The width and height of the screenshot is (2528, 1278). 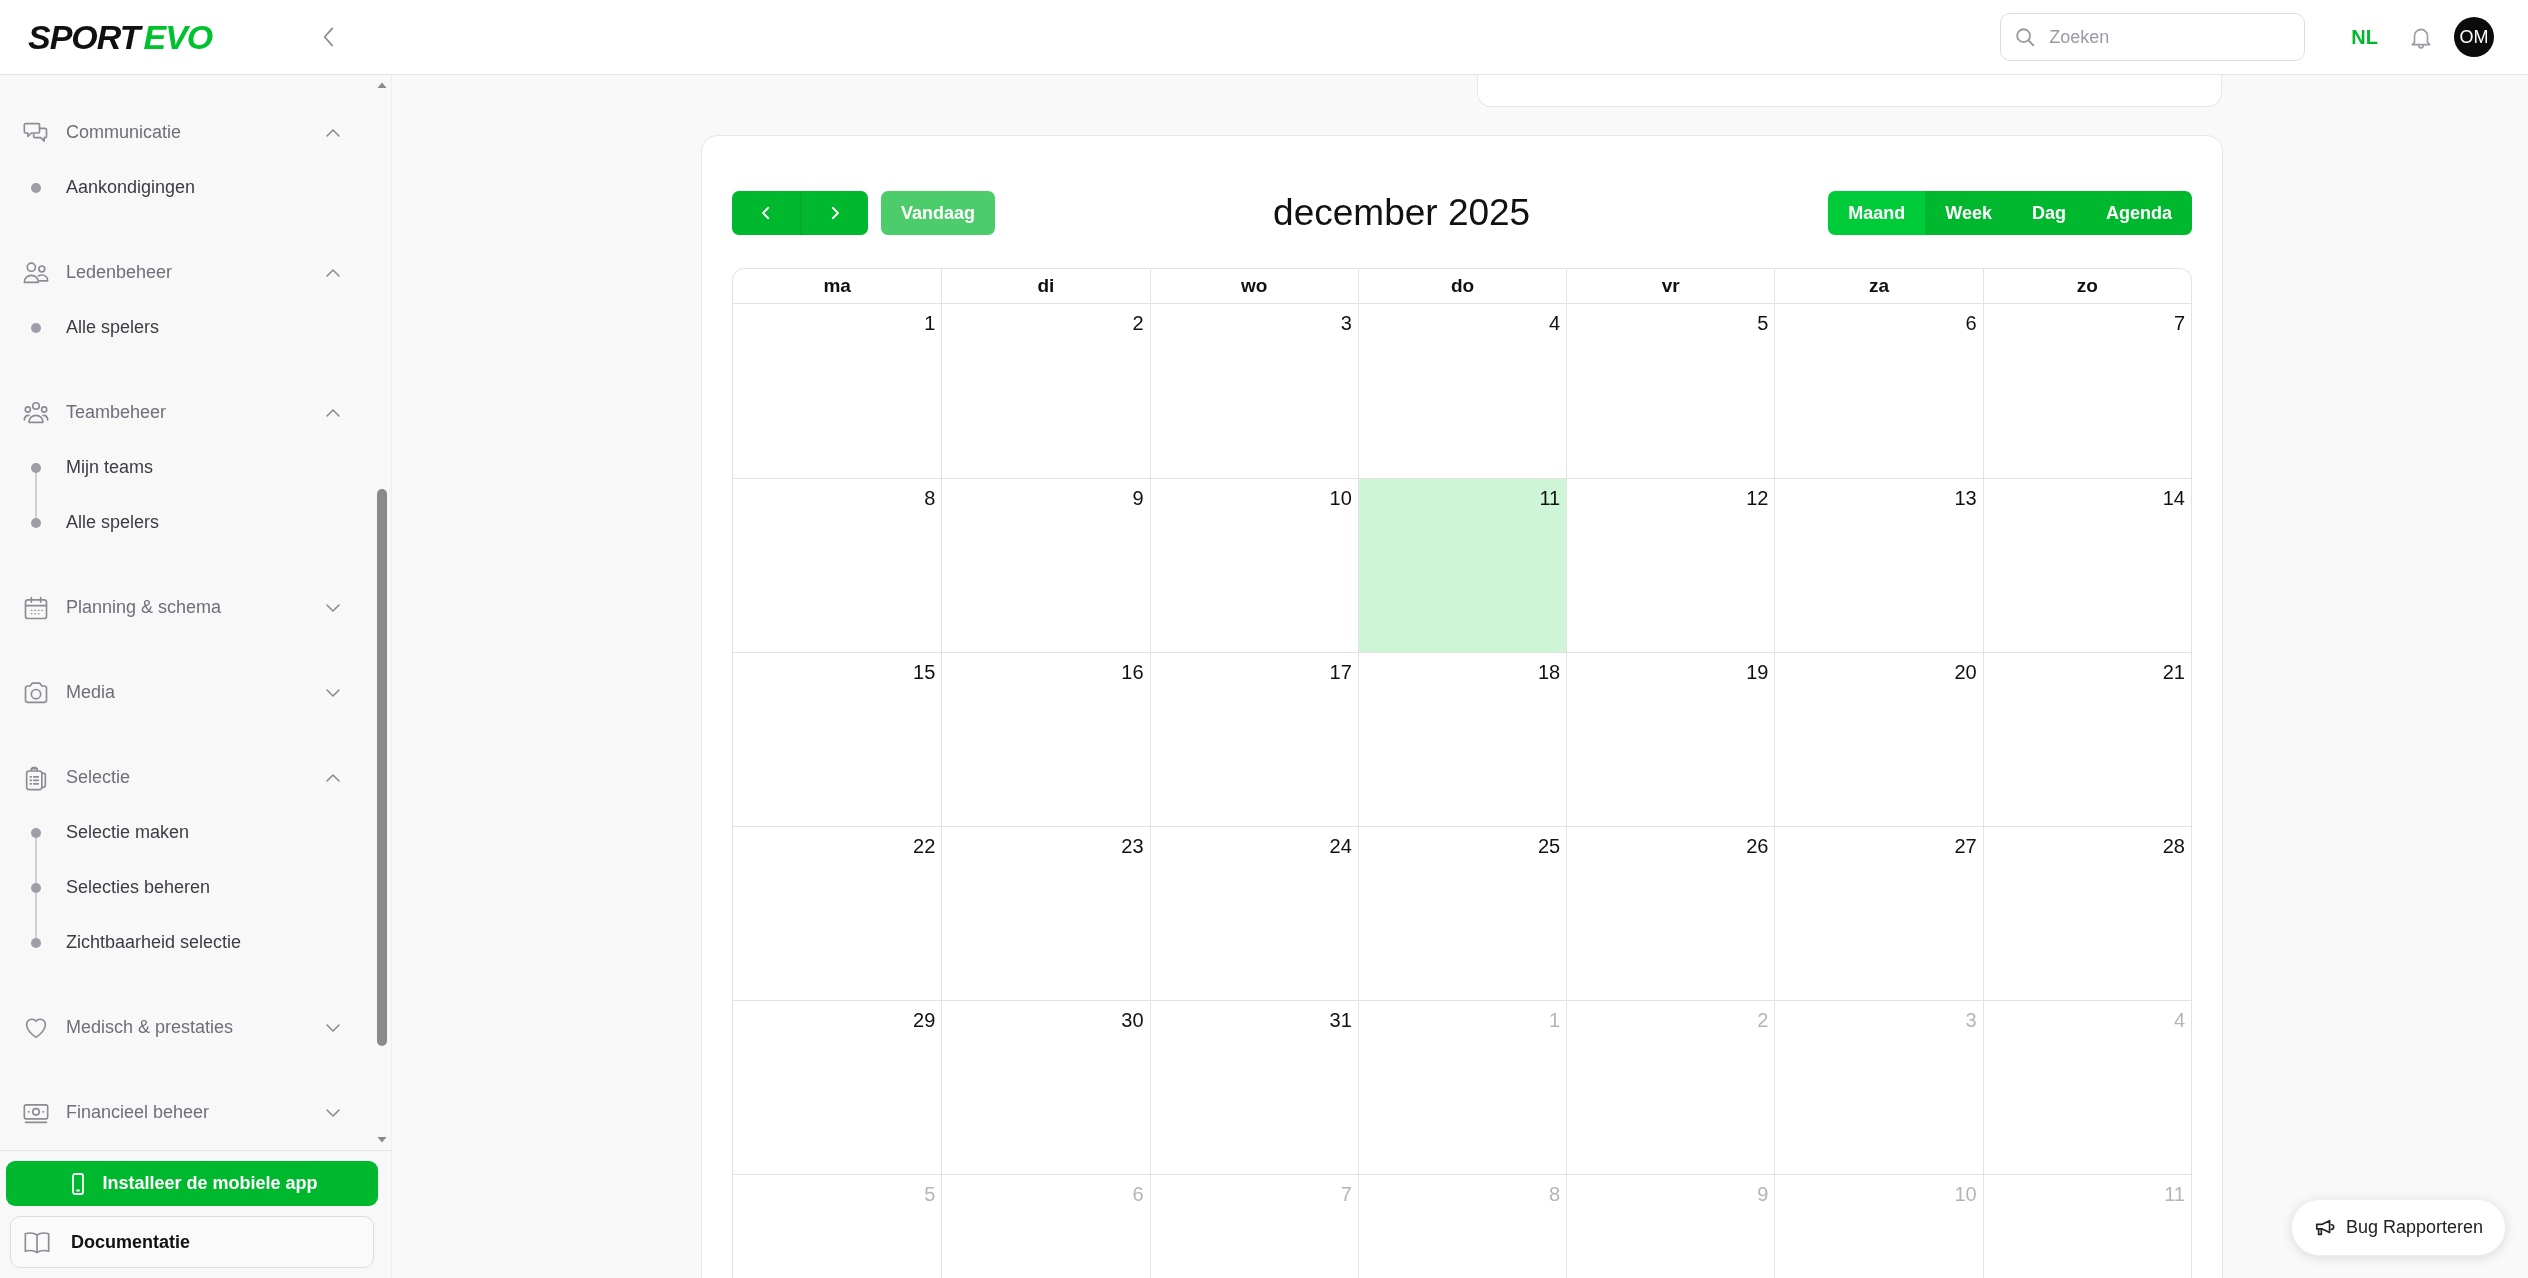 What do you see at coordinates (1878, 286) in the screenshot?
I see `weekday-header: za` at bounding box center [1878, 286].